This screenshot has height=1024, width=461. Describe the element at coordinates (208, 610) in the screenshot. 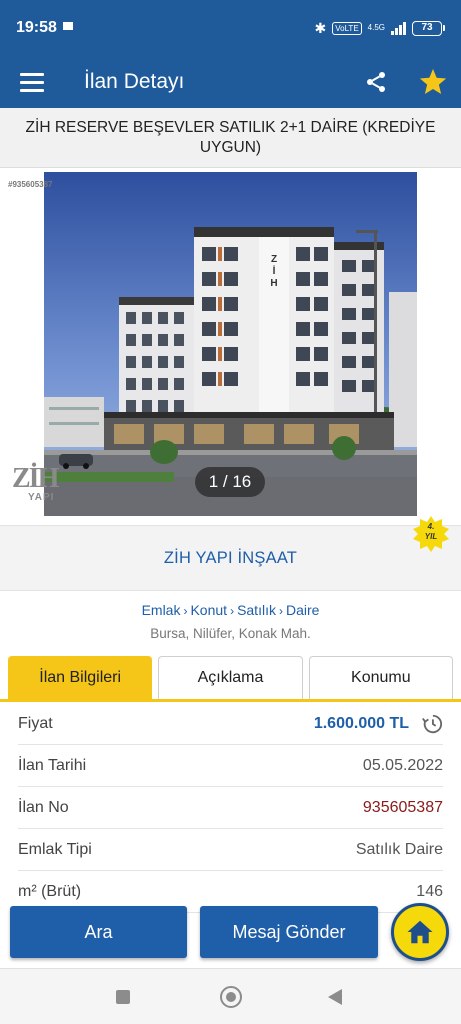

I see `breadcrumb-item-konut: Konut` at that location.